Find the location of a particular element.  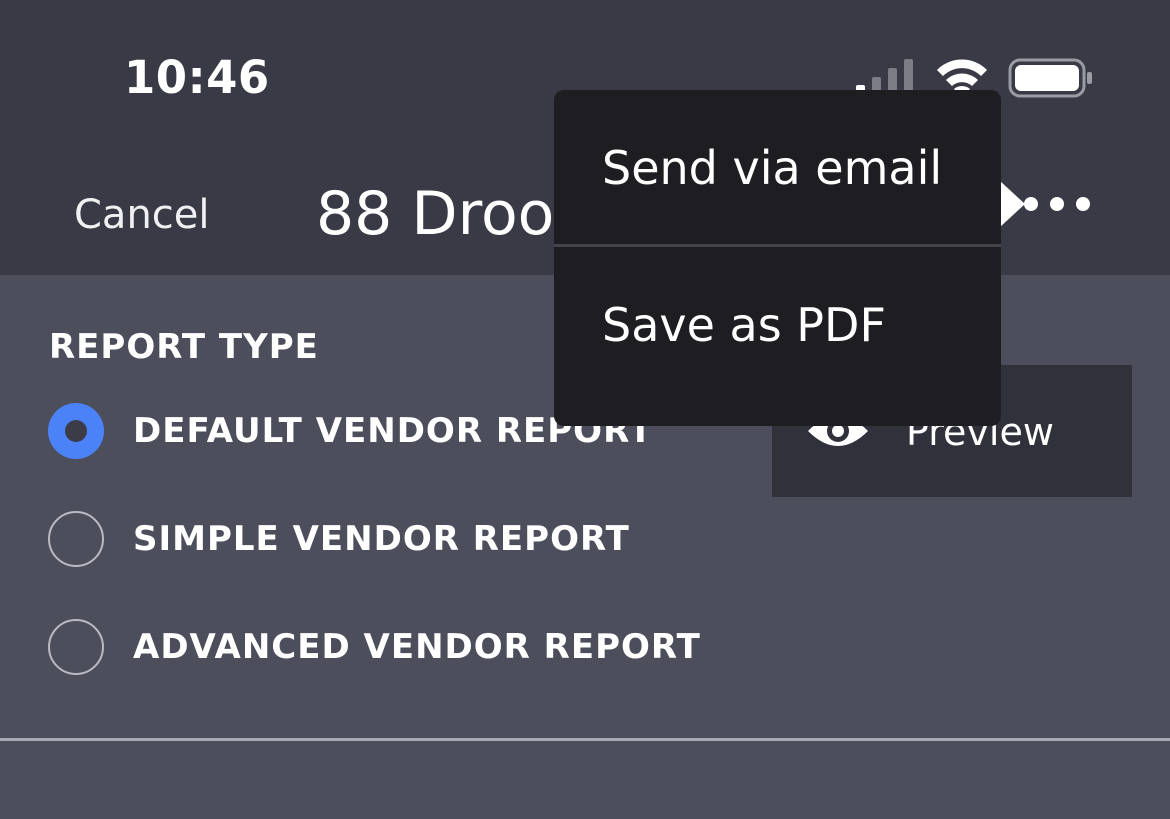

radio-label: SIMPLE VENDOR REPORT is located at coordinates (381, 539).